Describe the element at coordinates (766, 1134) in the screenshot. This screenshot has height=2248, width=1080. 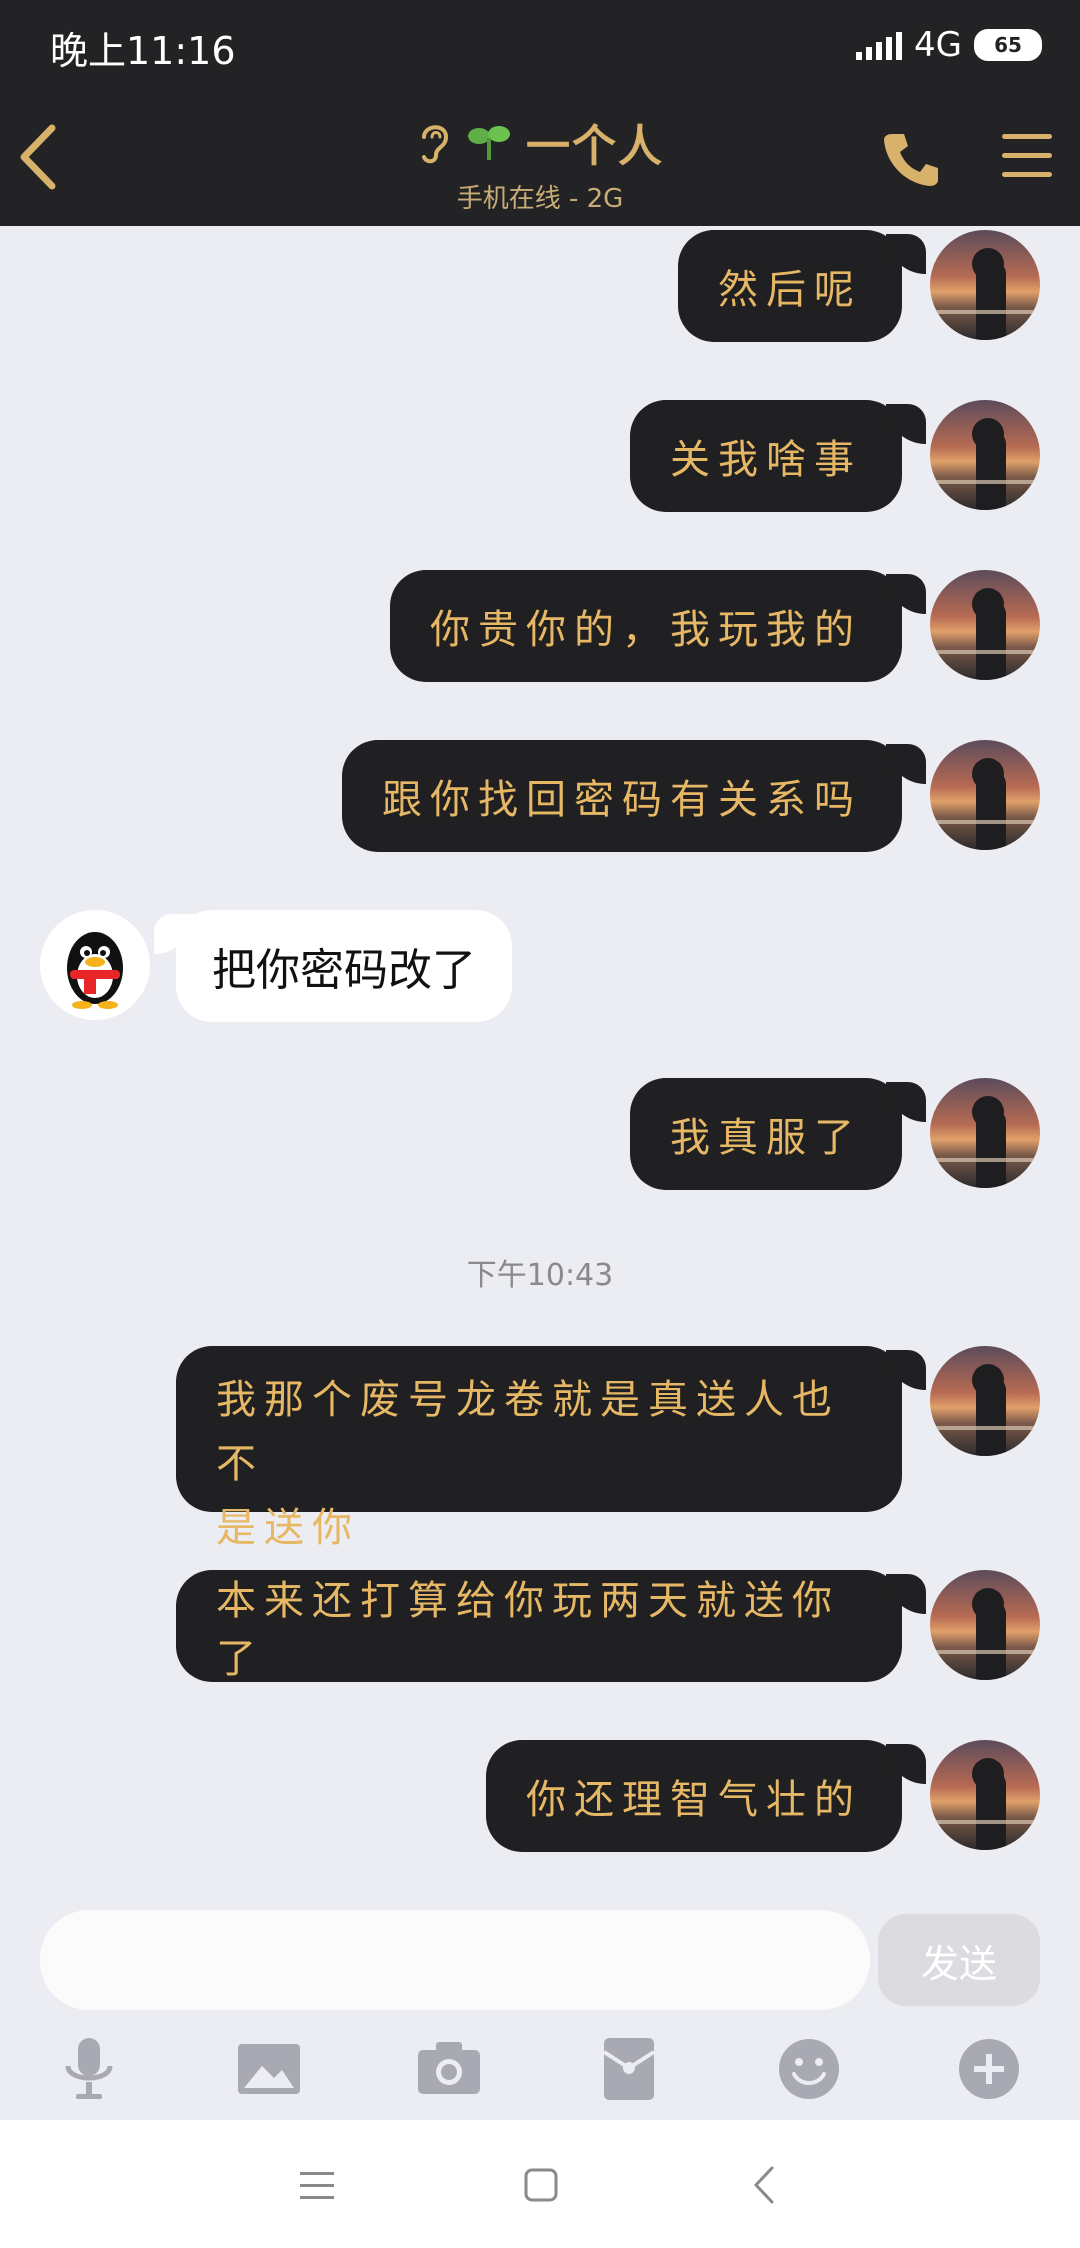
I see `message-bubble: 我真服了` at that location.